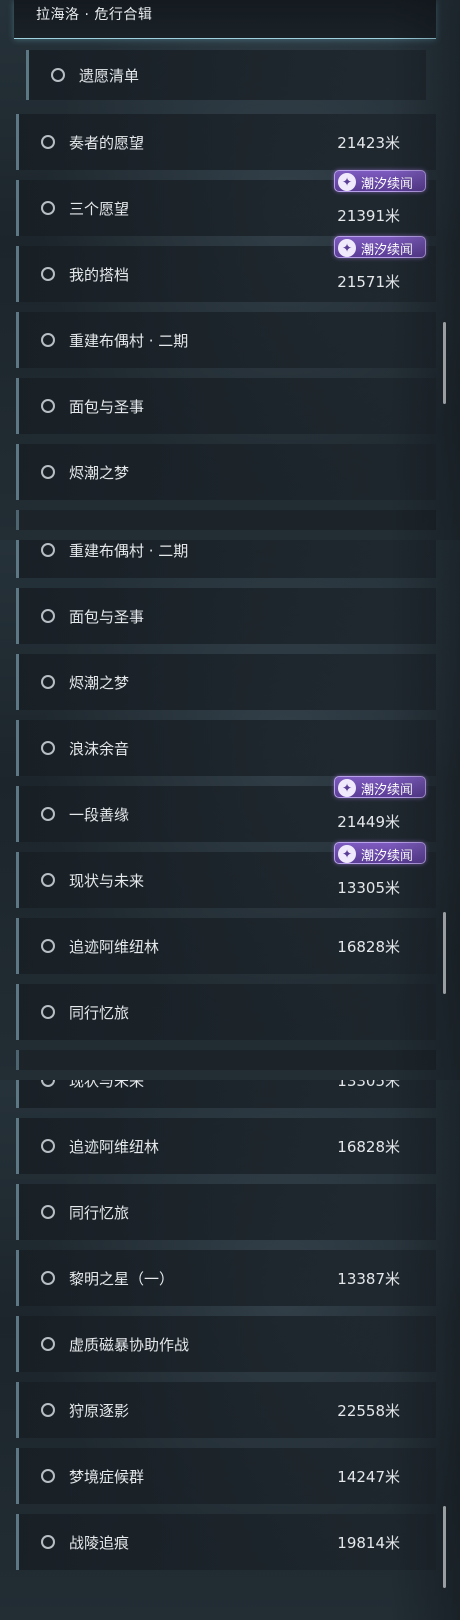 The width and height of the screenshot is (460, 1620). I want to click on quest-item: 狩原逐影 22558米, so click(226, 1410).